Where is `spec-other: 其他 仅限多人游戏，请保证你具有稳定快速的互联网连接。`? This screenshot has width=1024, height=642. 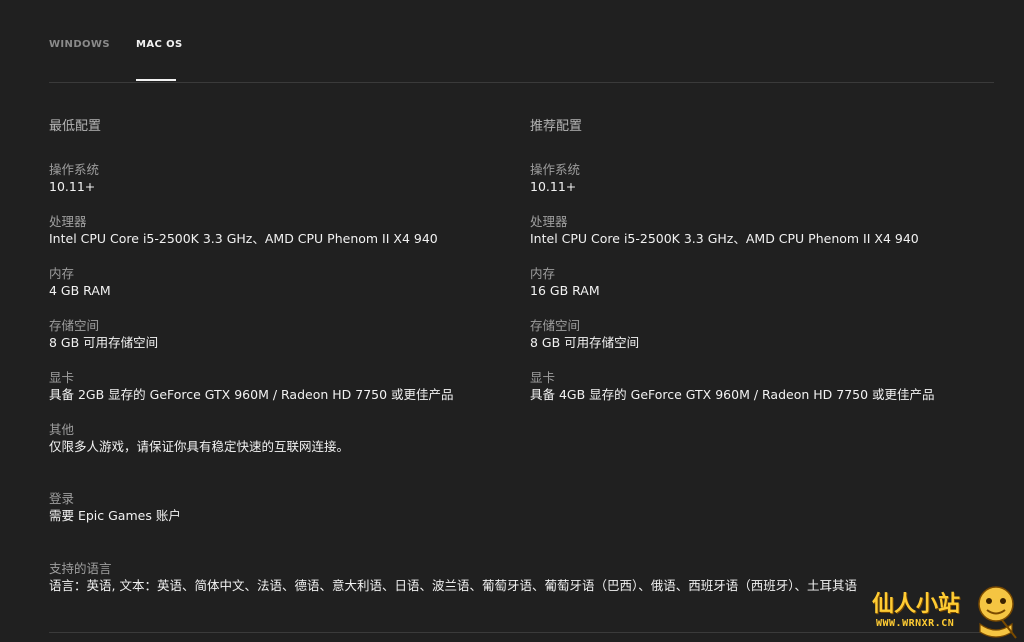 spec-other: 其他 仅限多人游戏，请保证你具有稳定快速的互联网连接。 is located at coordinates (199, 439).